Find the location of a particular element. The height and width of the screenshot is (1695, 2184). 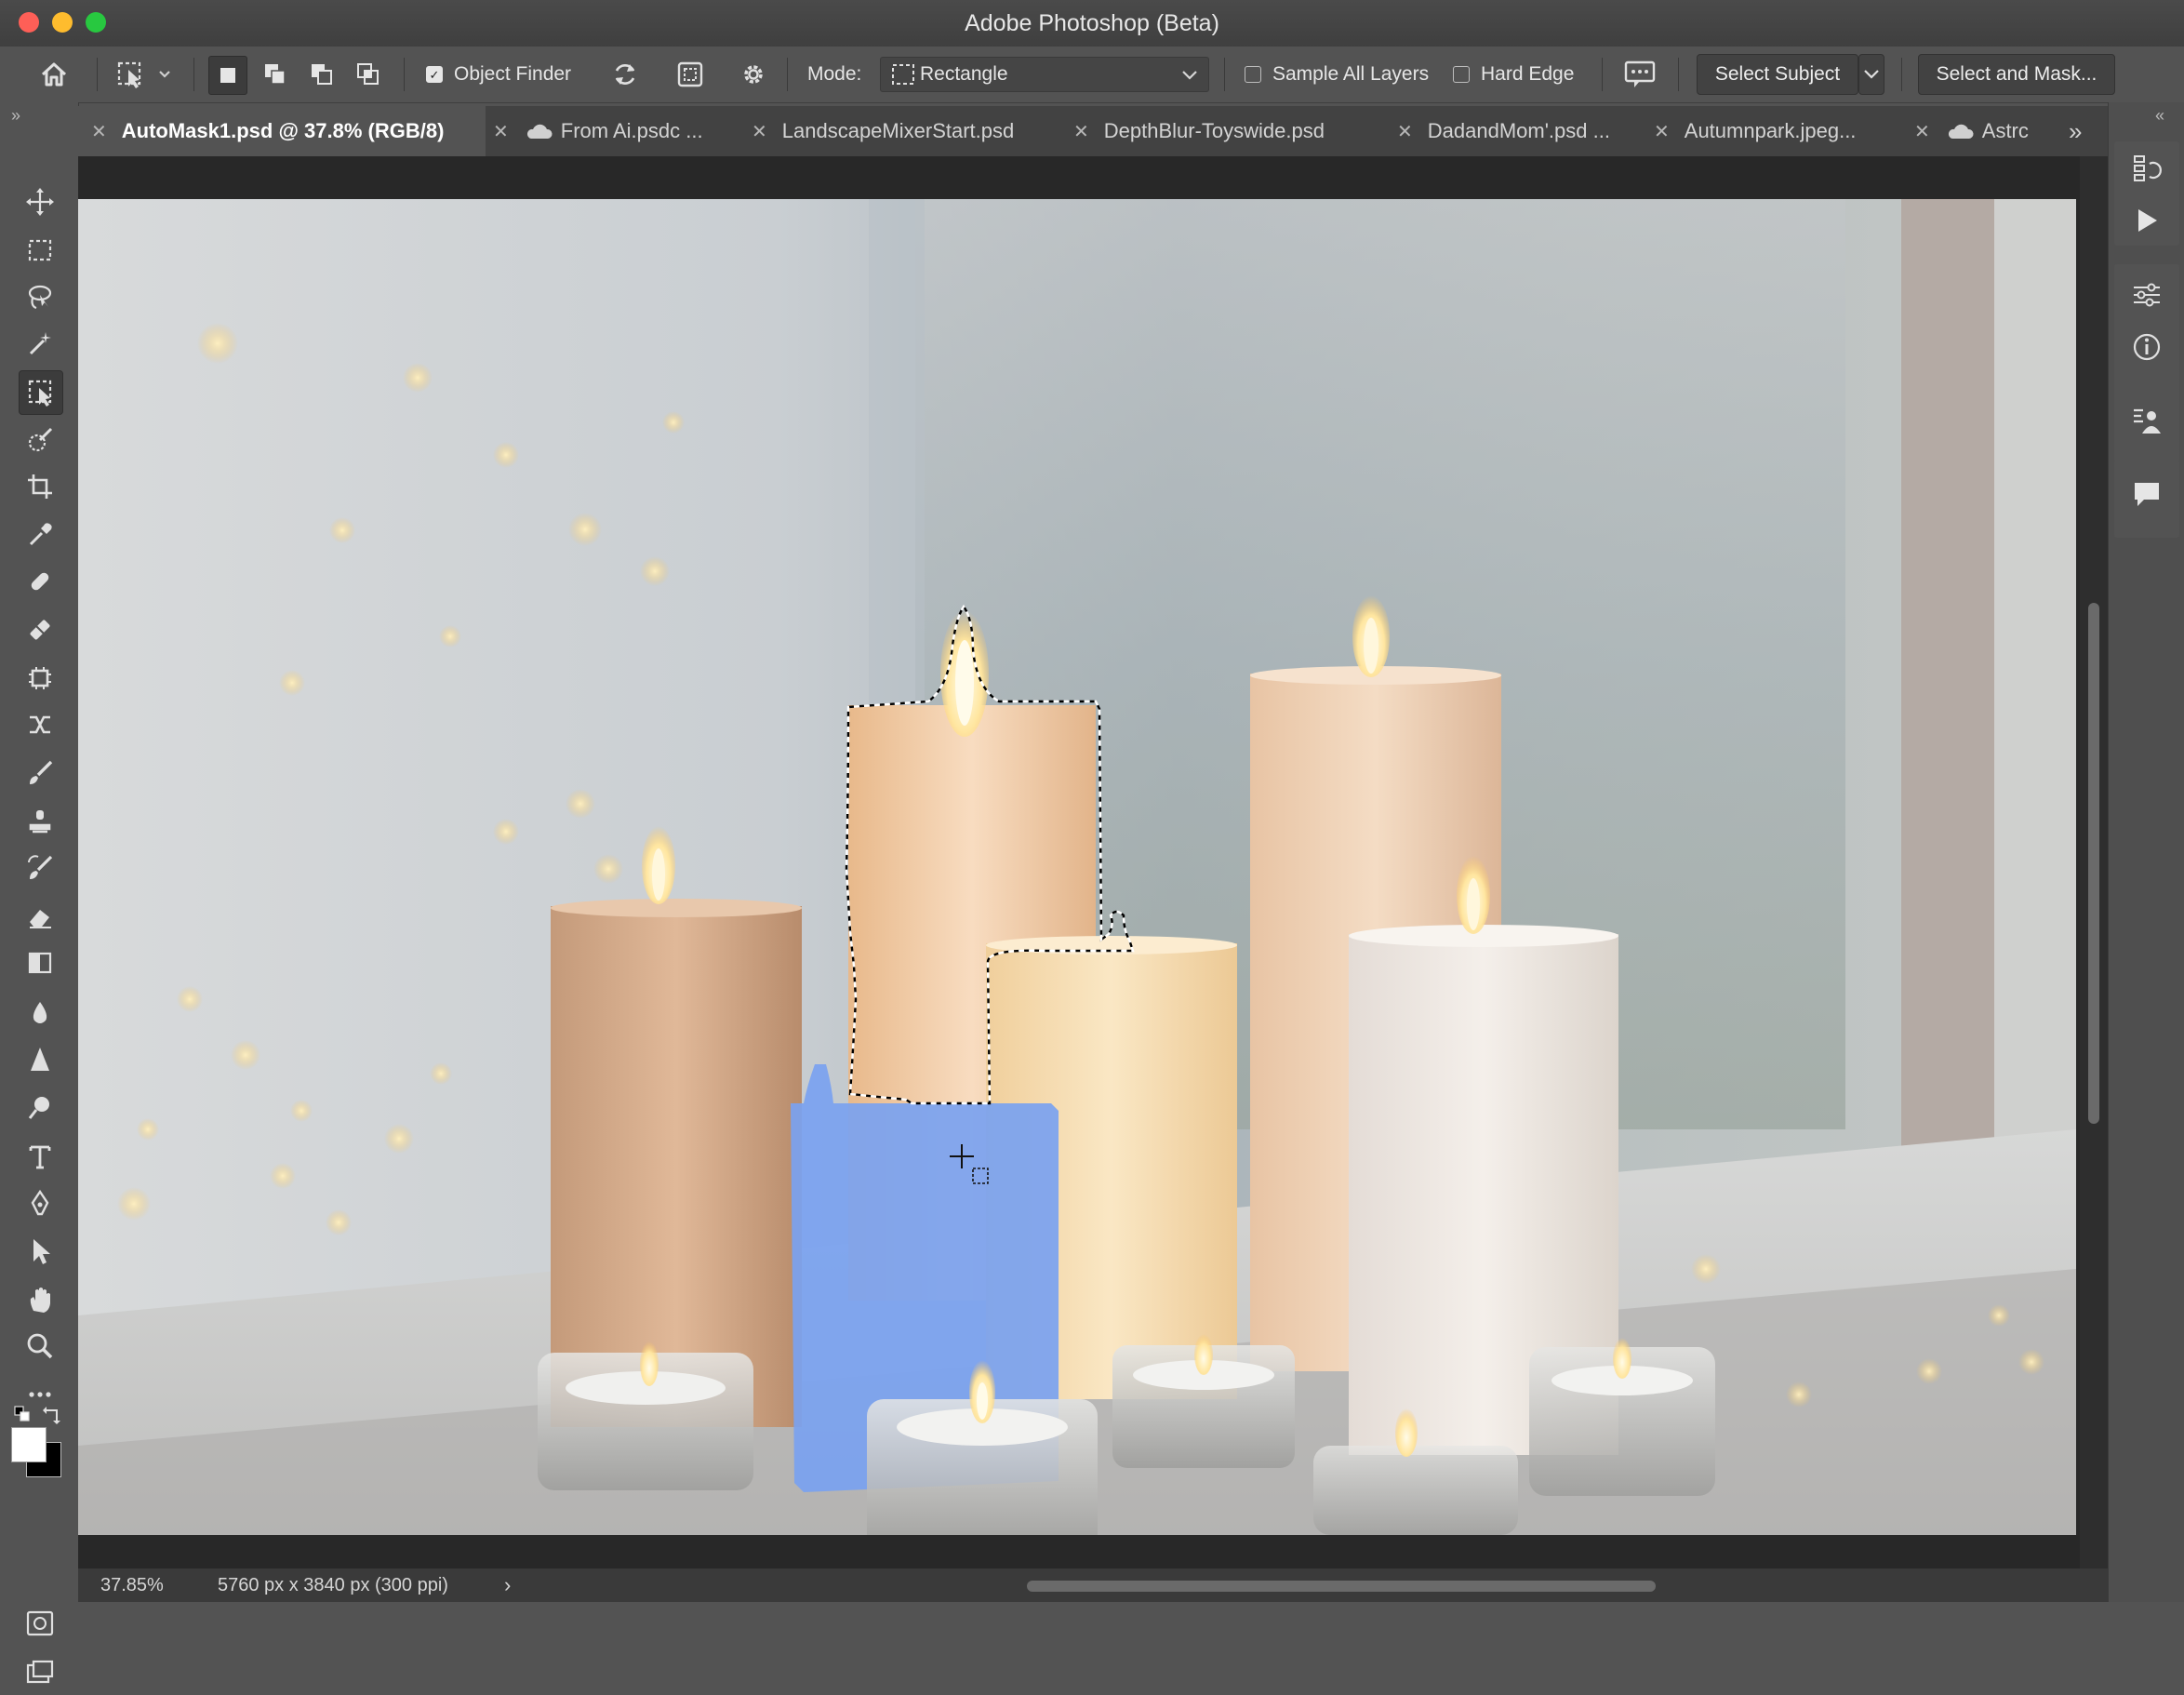

tab-astro: ✕ Astrc is located at coordinates (1984, 131).